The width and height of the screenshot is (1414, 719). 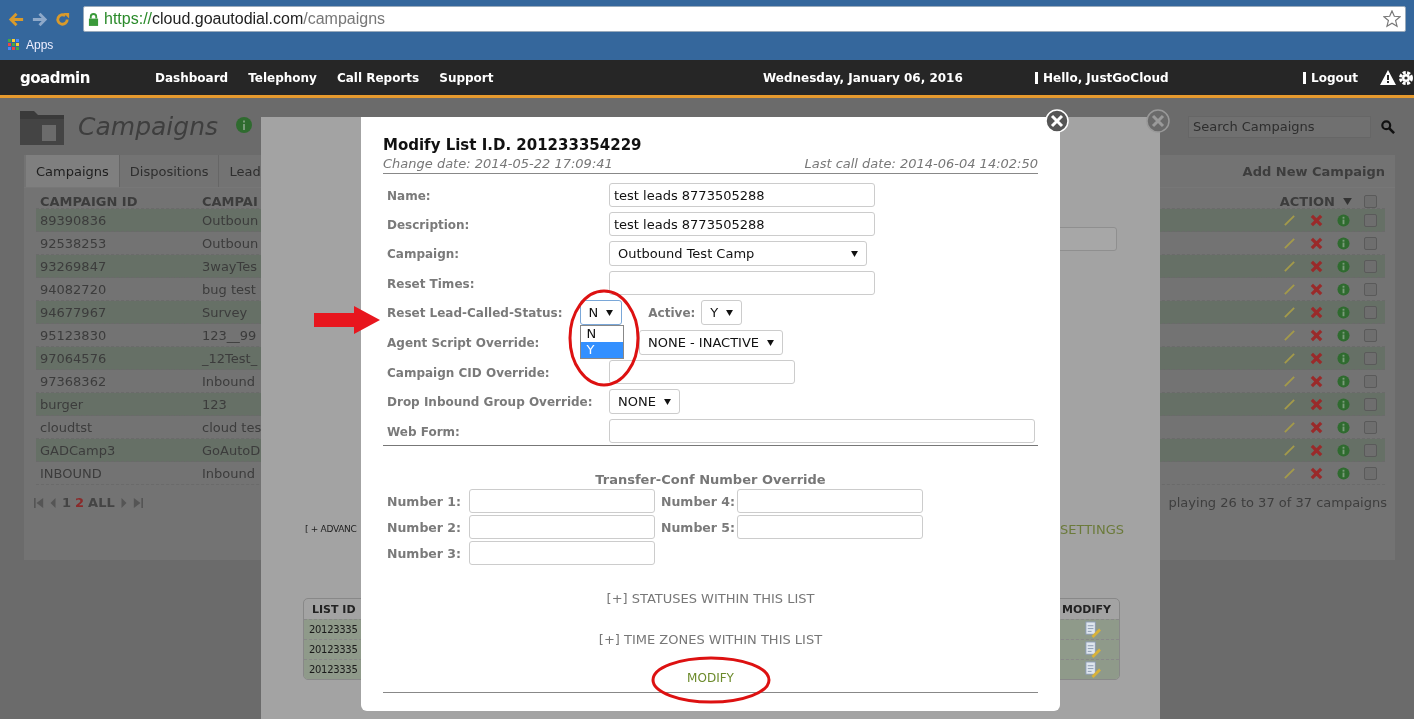 What do you see at coordinates (710, 598) in the screenshot?
I see `expand-link: [+] STATUSES WITHIN THIS LIST` at bounding box center [710, 598].